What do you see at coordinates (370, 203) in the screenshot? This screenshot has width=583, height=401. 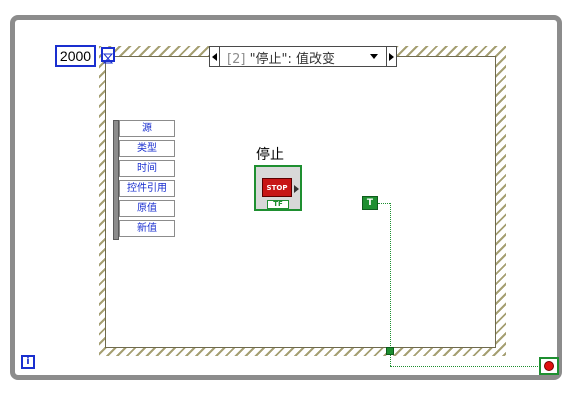 I see `true-constant: T` at bounding box center [370, 203].